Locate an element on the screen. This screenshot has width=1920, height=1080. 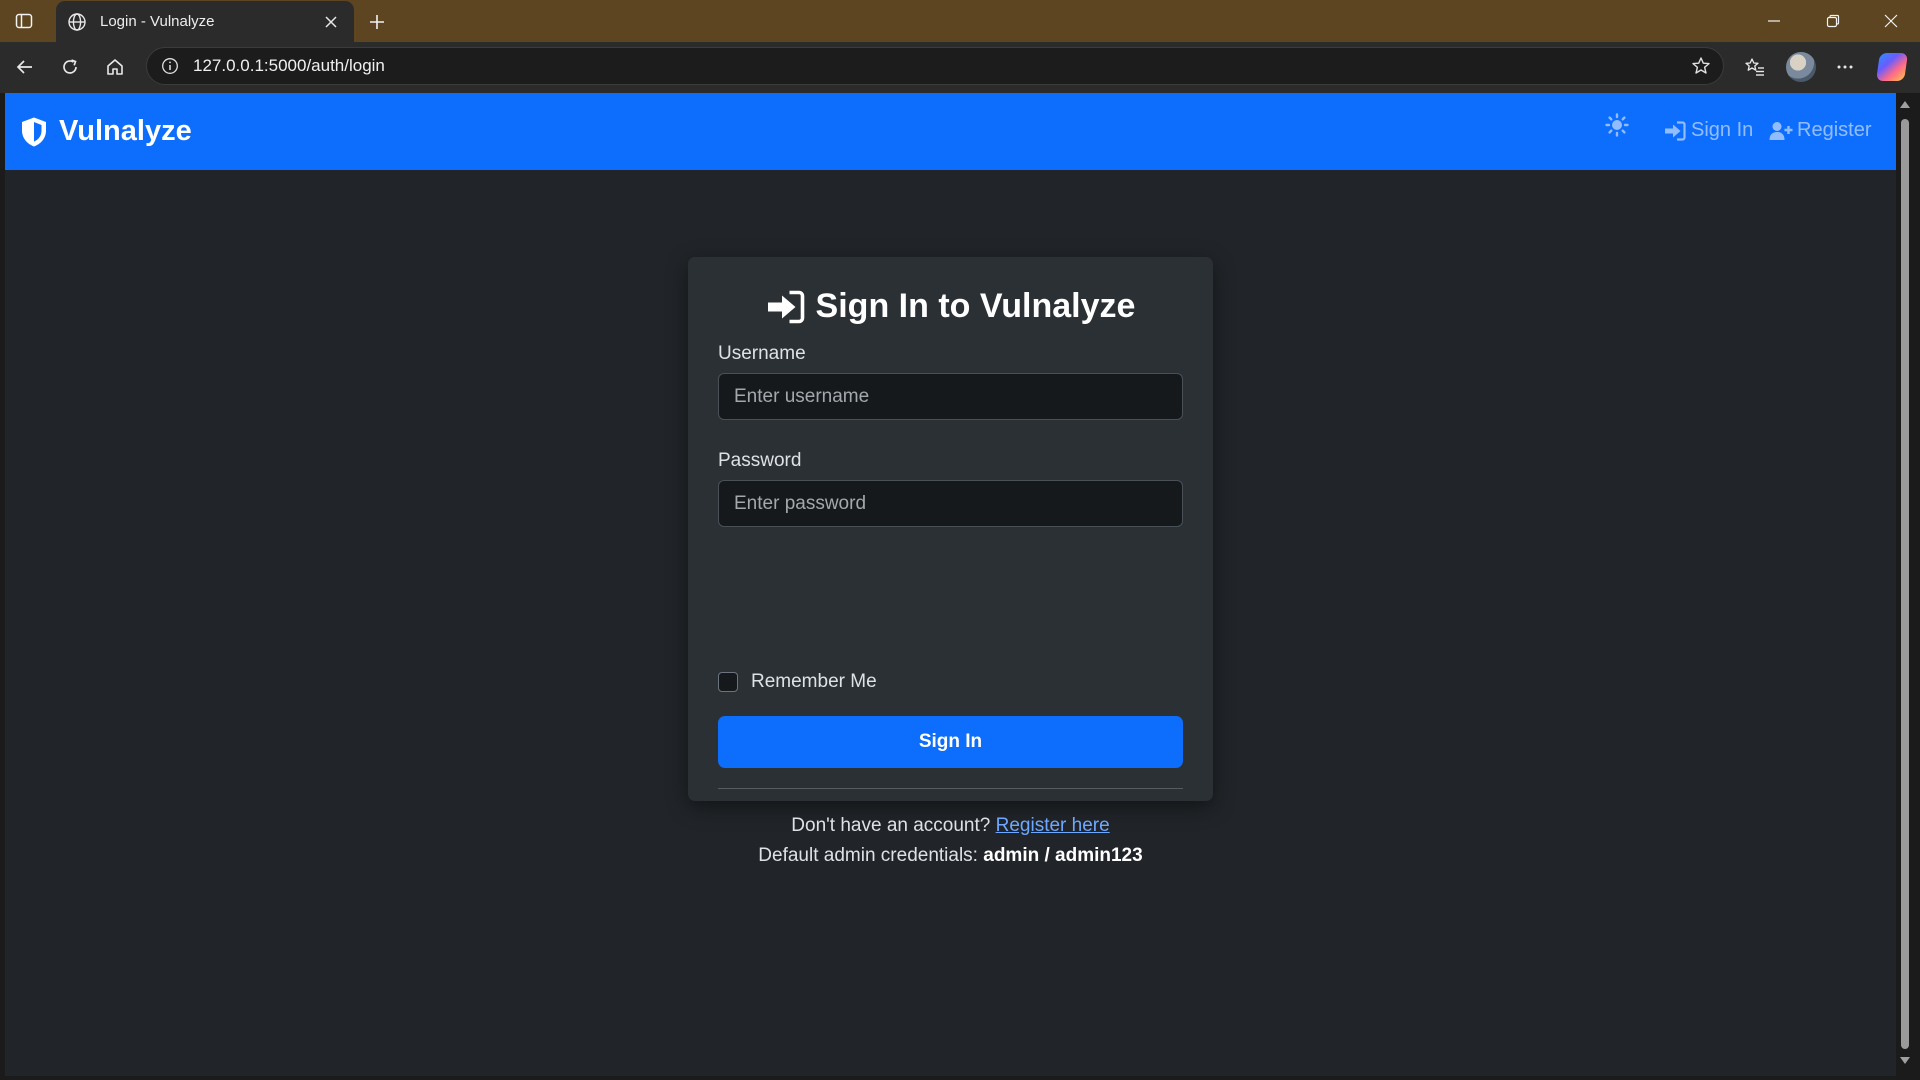
username-input is located at coordinates (950, 396).